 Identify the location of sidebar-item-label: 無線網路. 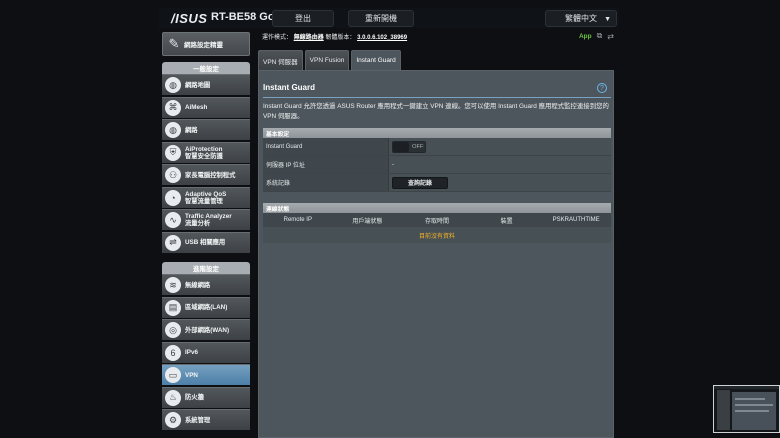
(198, 285).